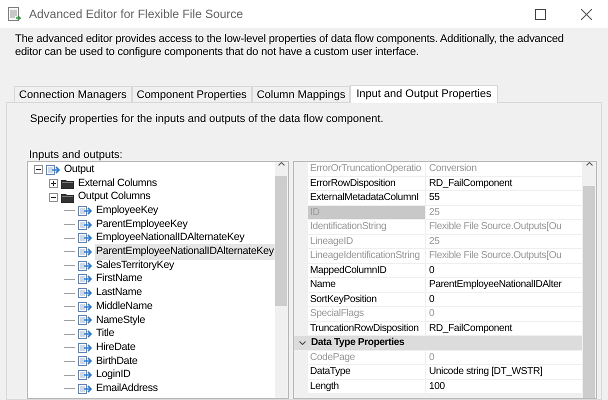  Describe the element at coordinates (73, 94) in the screenshot. I see `tab: Connection Managers` at that location.